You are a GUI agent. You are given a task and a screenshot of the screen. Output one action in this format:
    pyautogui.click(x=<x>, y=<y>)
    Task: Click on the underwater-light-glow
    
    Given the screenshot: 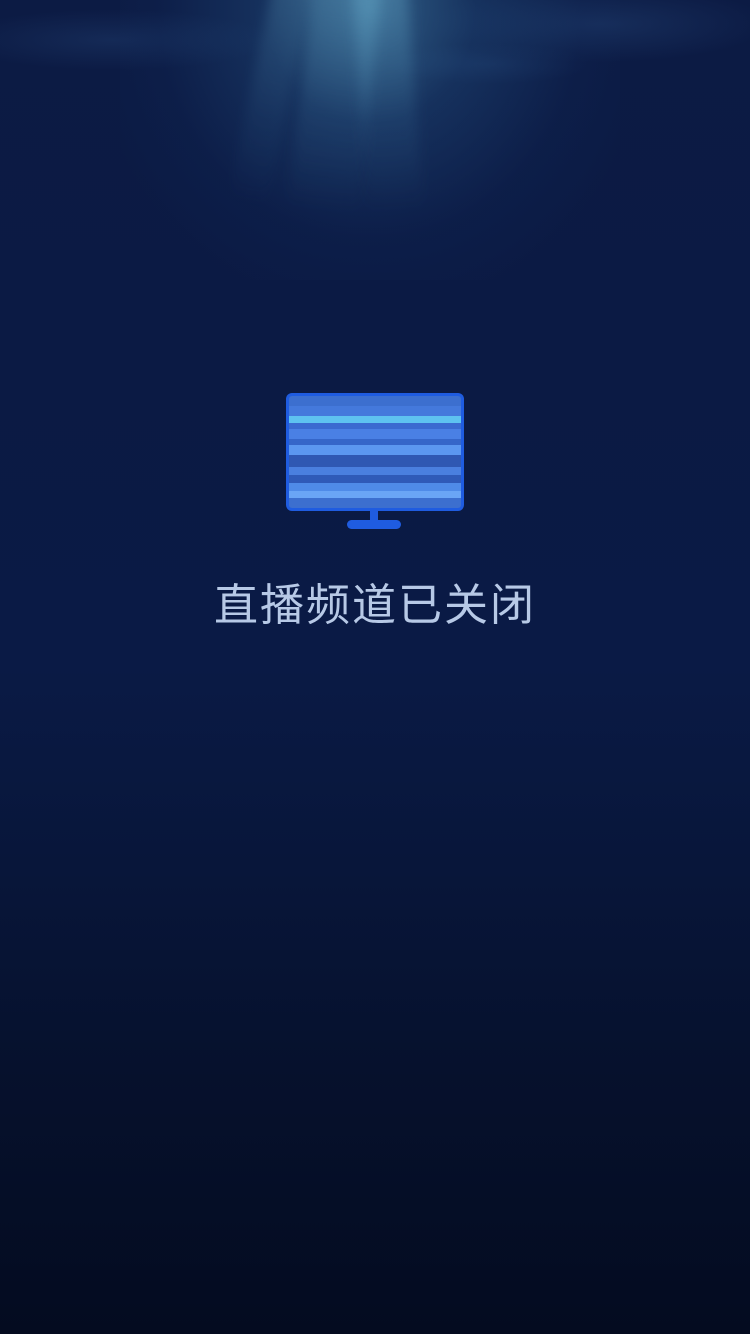 What is the action you would take?
    pyautogui.click(x=370, y=140)
    